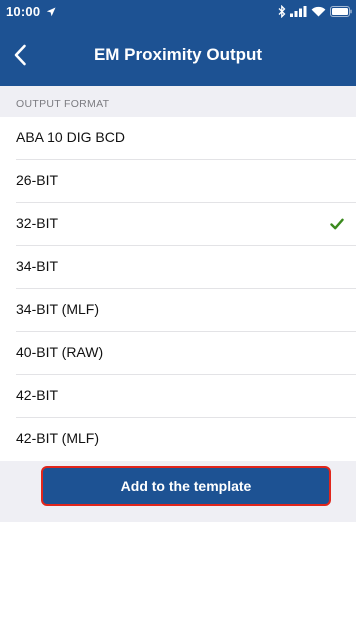  I want to click on output-format-option: 42-BIT (MLF), so click(178, 439).